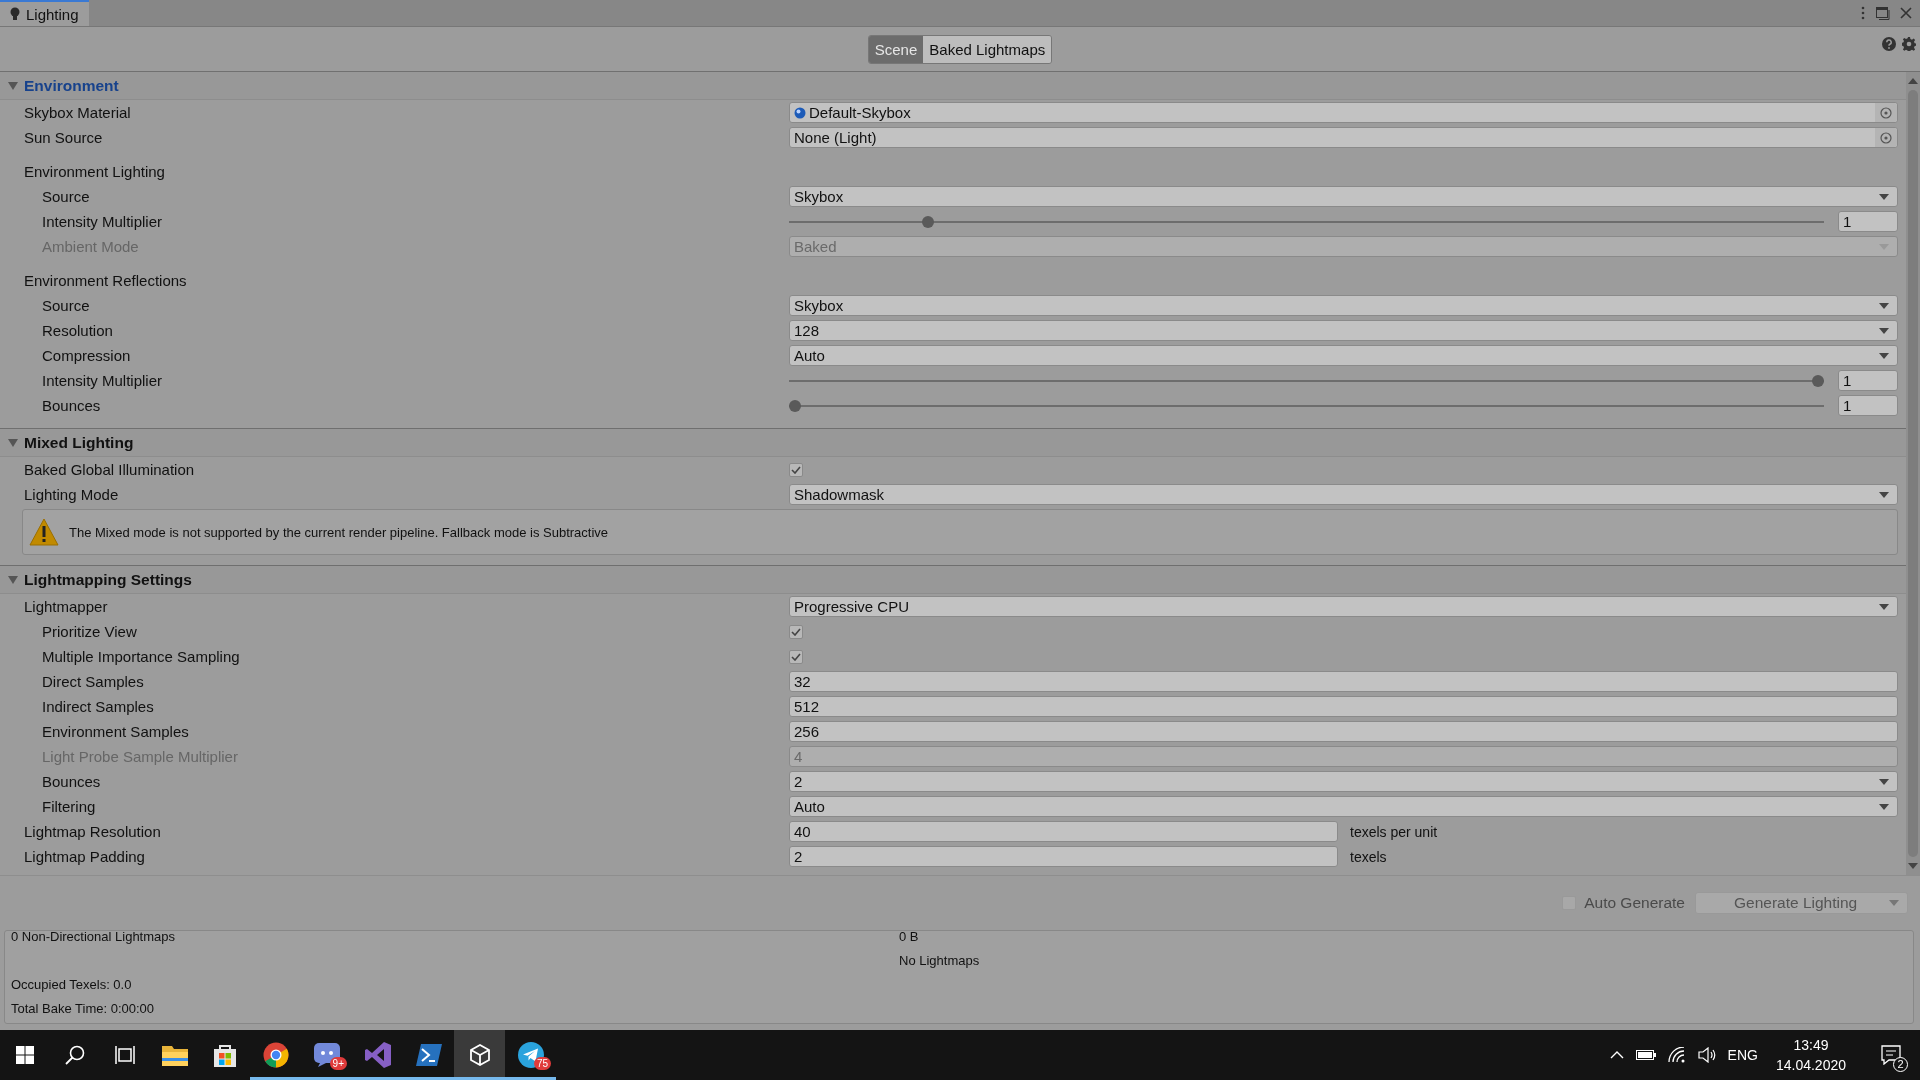 This screenshot has width=1920, height=1080. Describe the element at coordinates (1343, 137) in the screenshot. I see `object-field: None (Light)` at that location.